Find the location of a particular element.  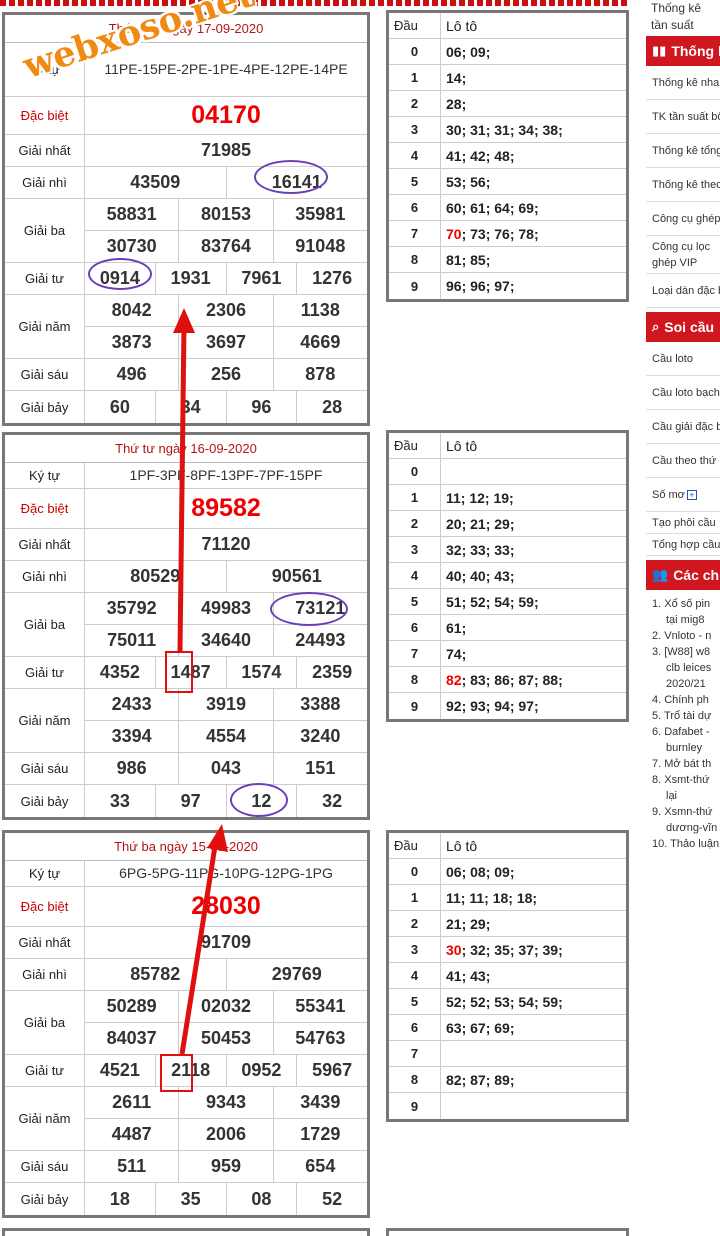

top-stripe is located at coordinates (314, 3).